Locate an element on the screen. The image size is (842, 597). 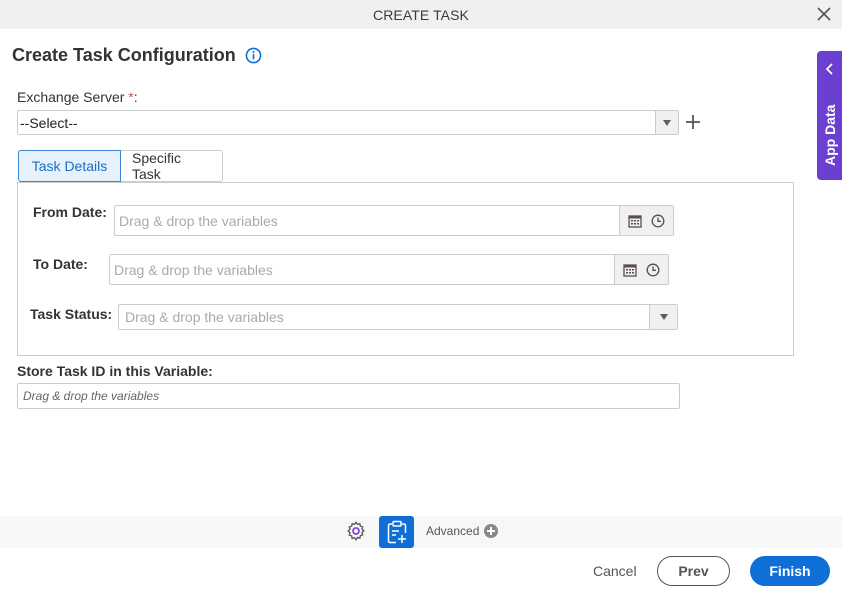
clipboard-add-icon is located at coordinates (396, 532).